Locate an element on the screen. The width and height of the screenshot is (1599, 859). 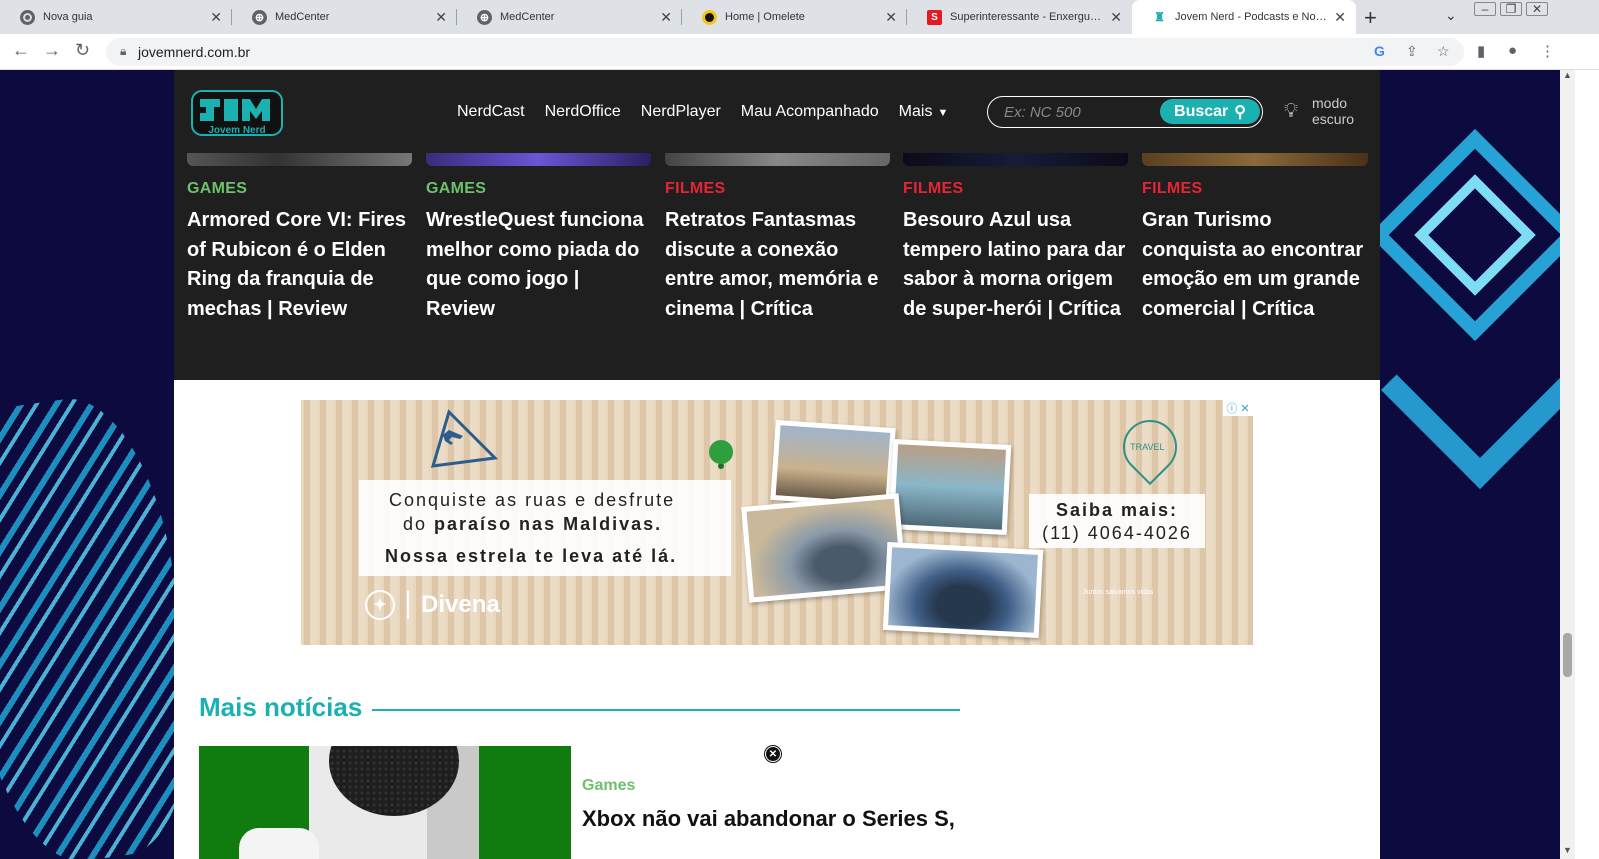
lightbulb-icon: 💡︎ is located at coordinates (1291, 111).